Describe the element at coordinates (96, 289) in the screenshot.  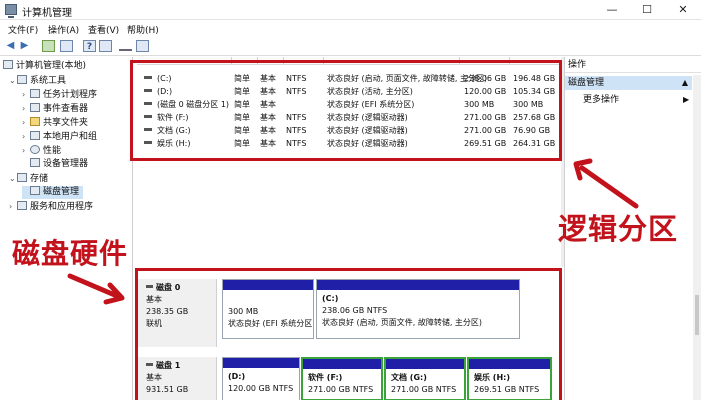
I see `arrow-to-disk-map` at that location.